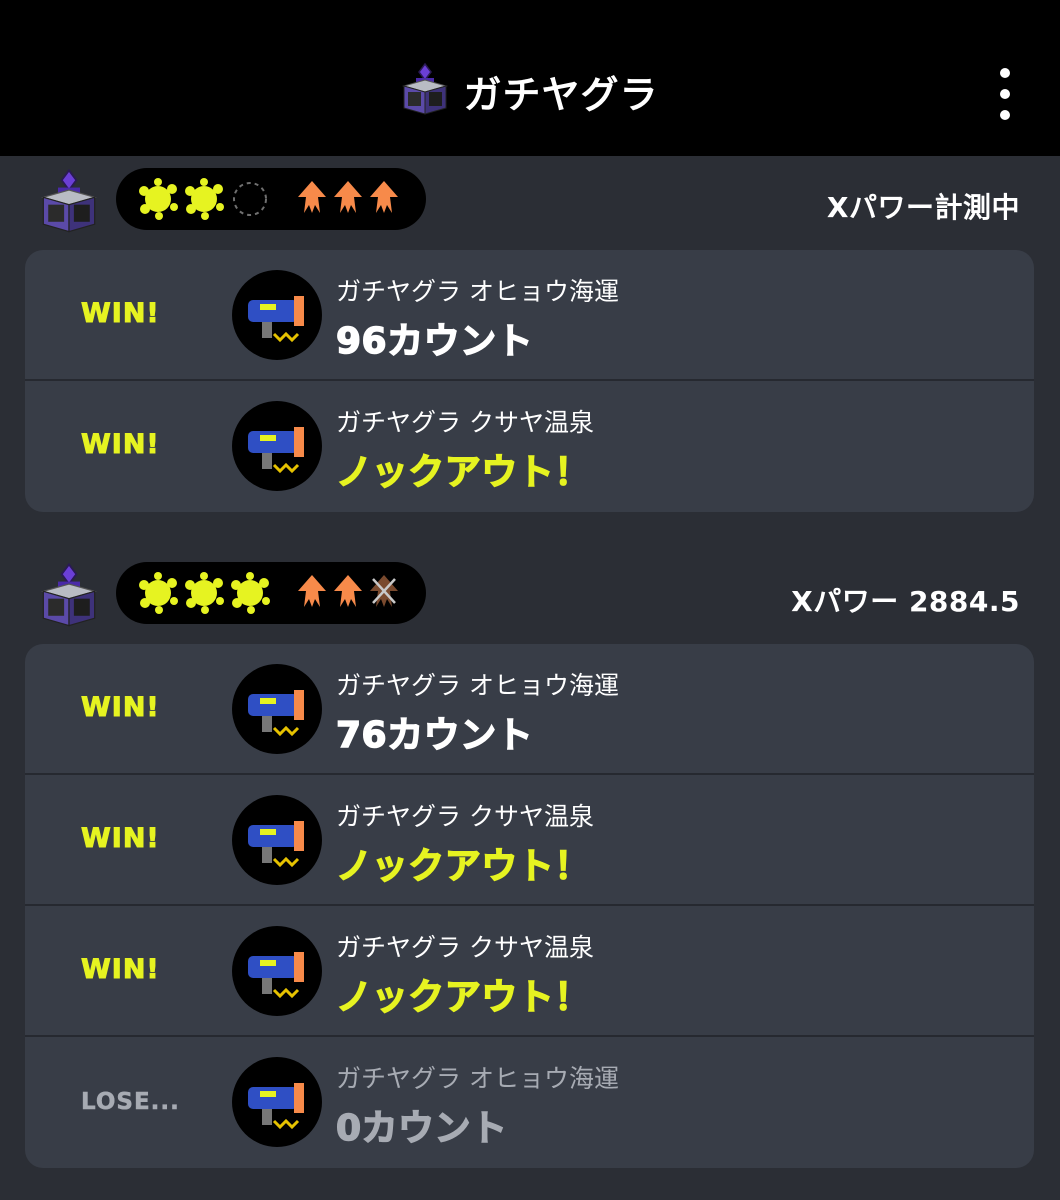 The height and width of the screenshot is (1200, 1060). I want to click on app-header: ガチヤグラ, so click(530, 78).